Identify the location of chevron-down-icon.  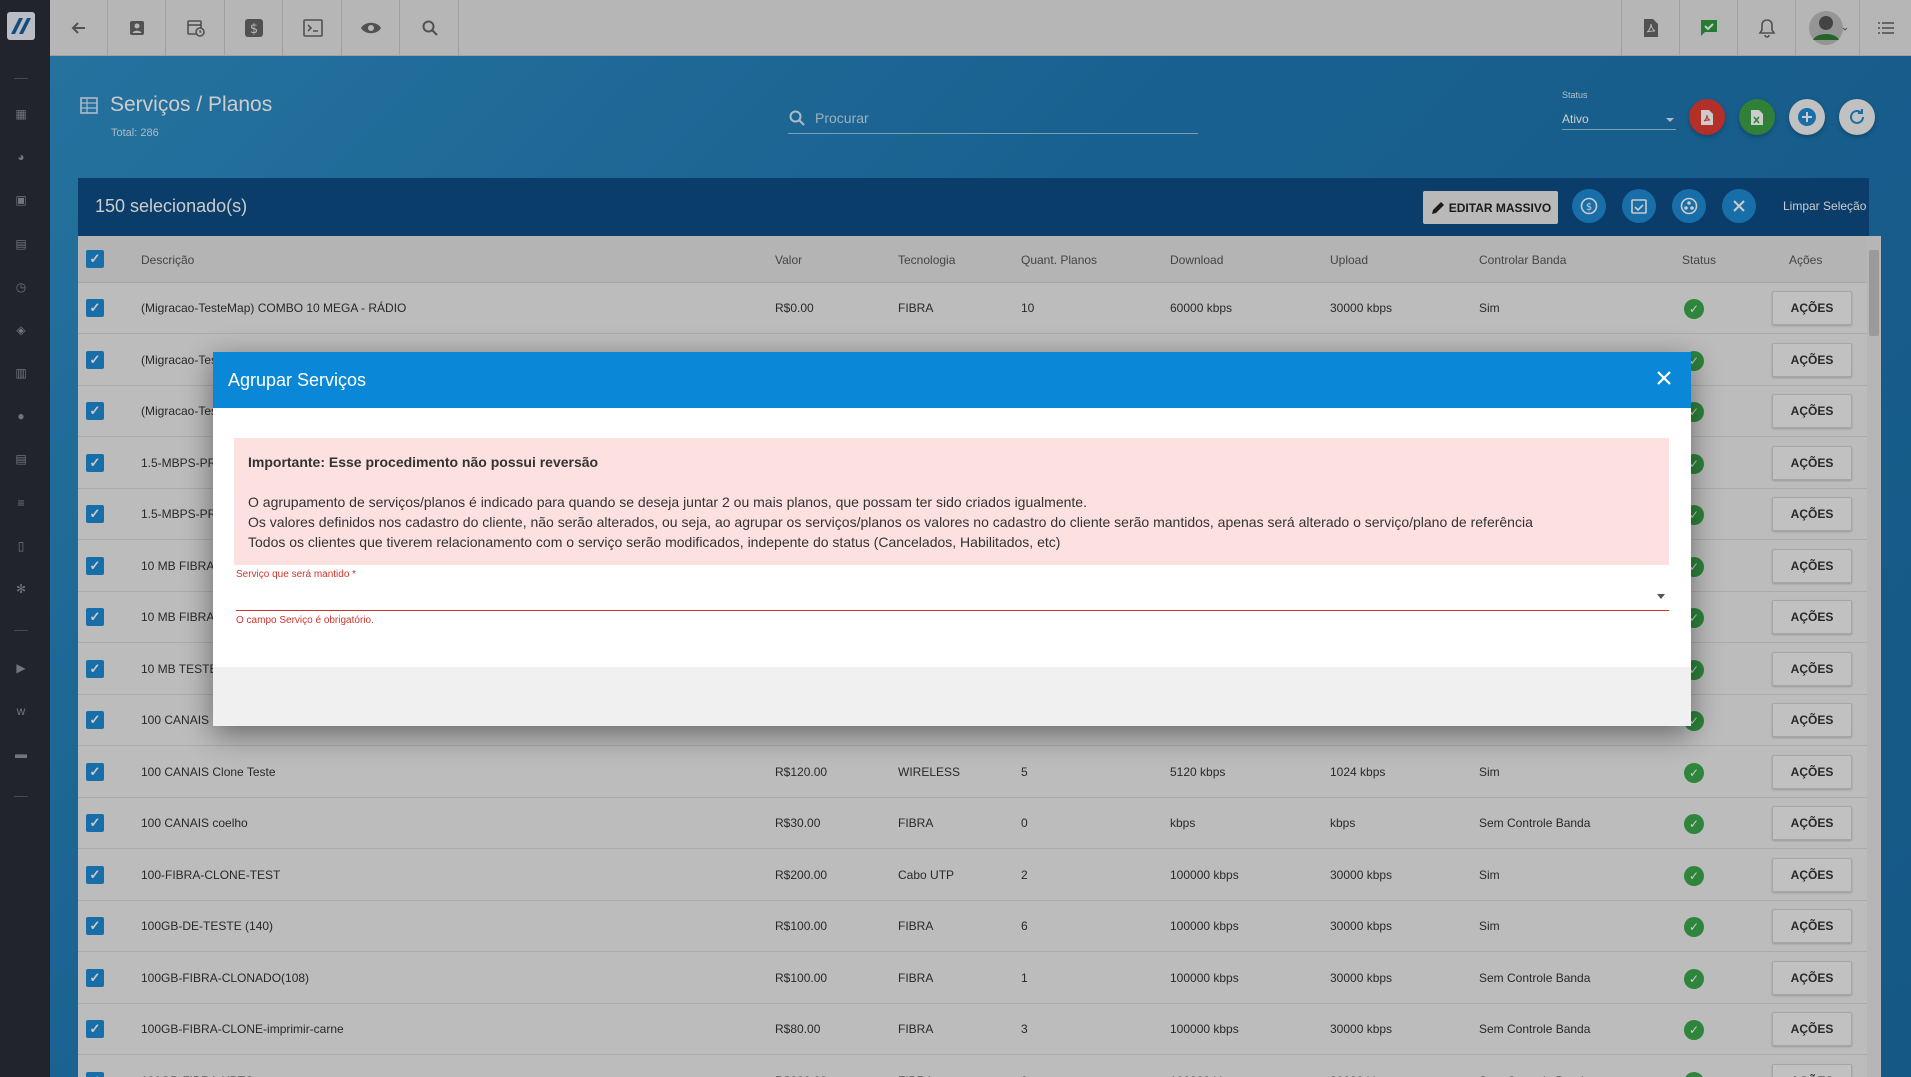
(1661, 596).